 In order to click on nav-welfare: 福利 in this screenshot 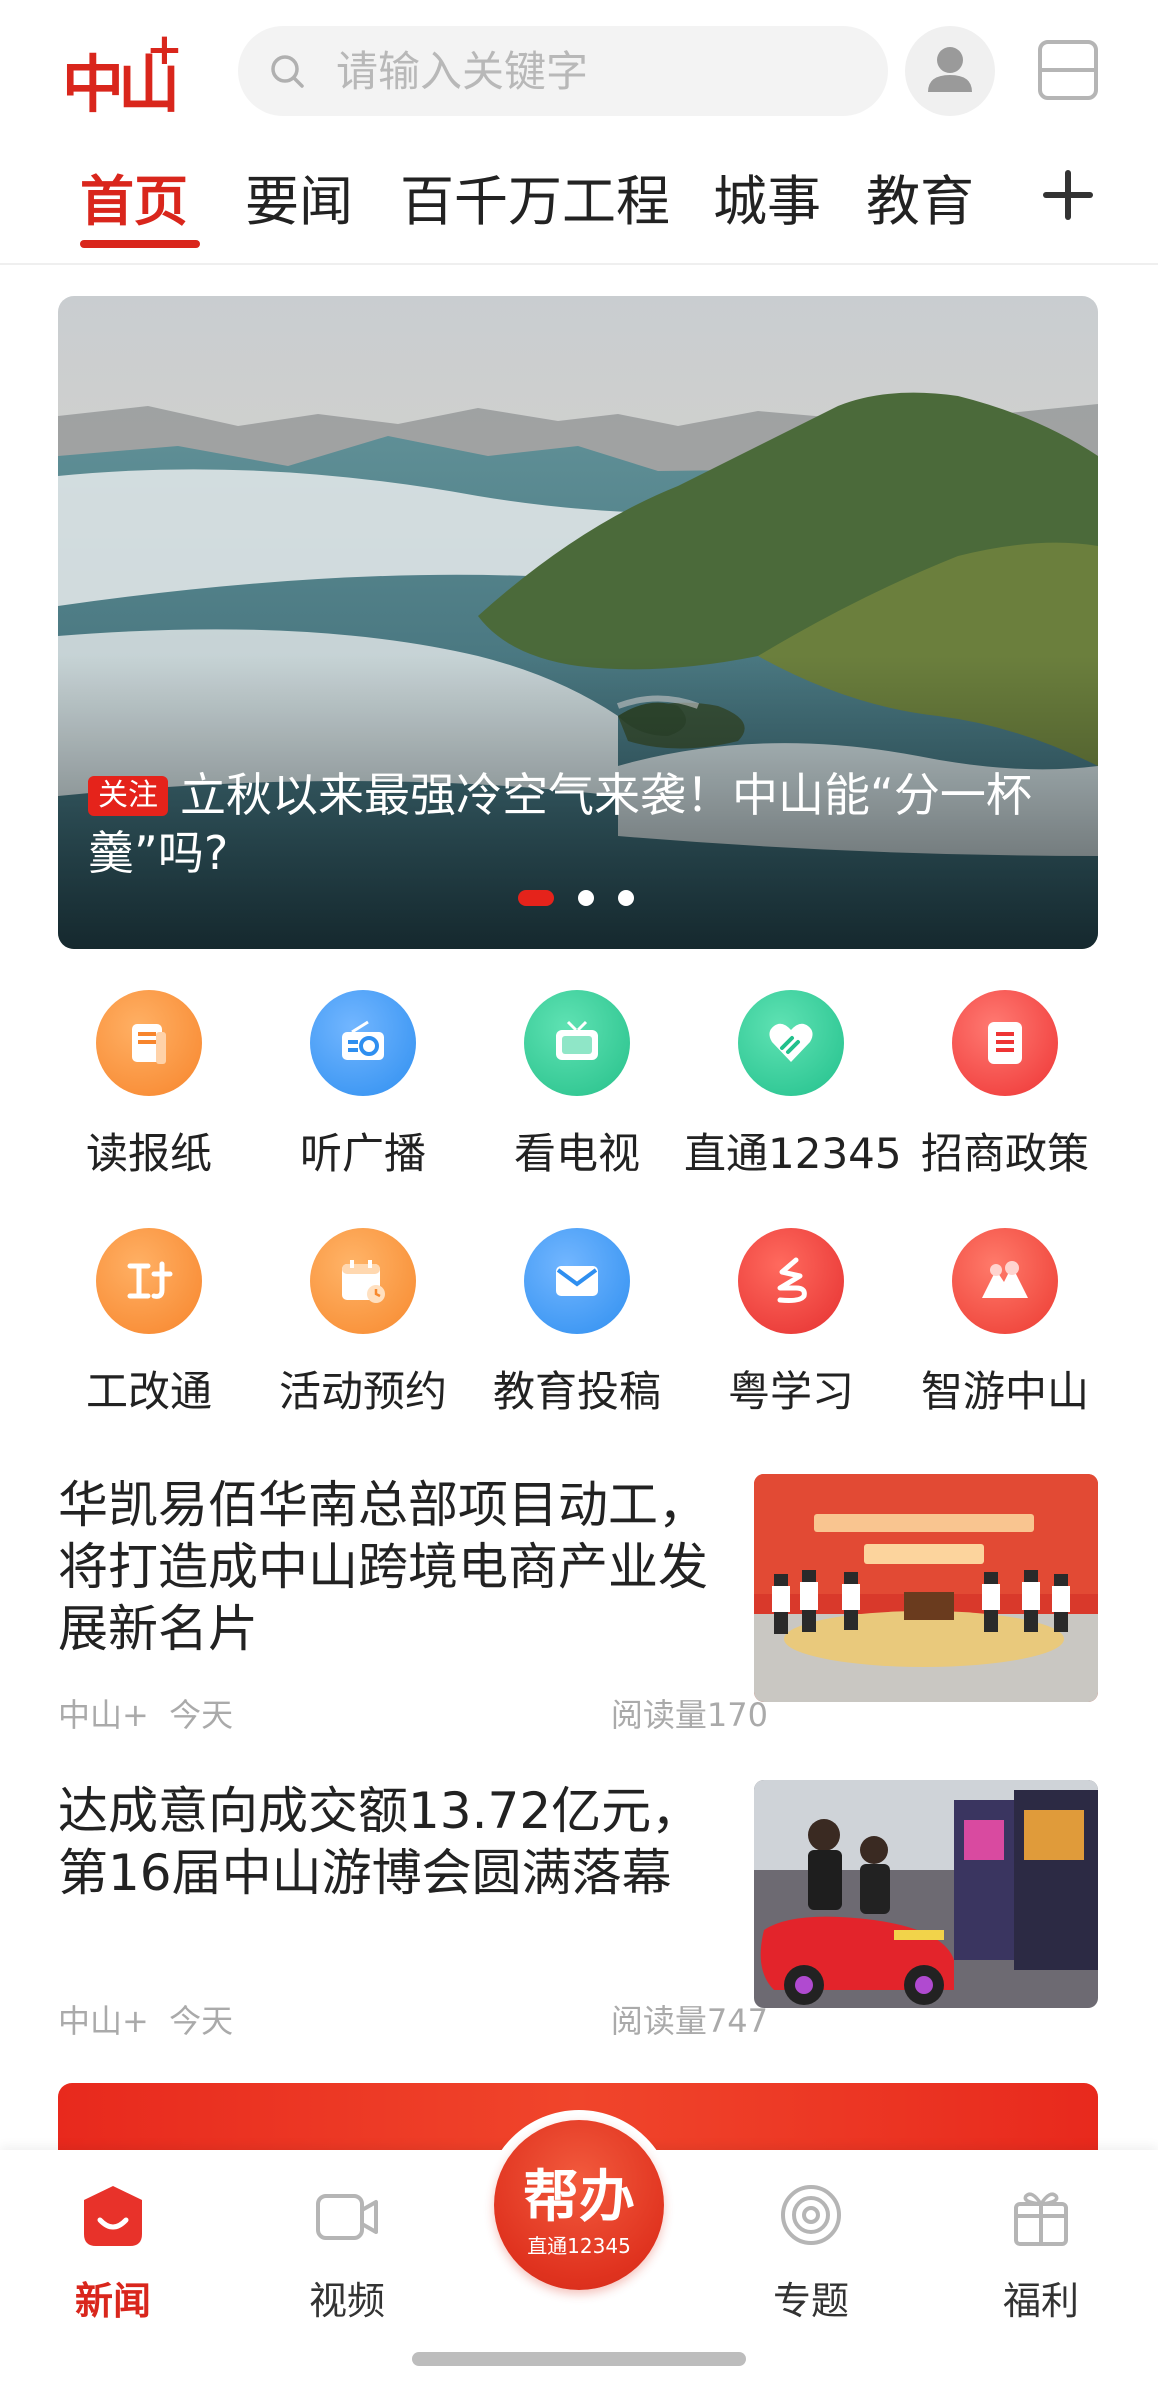, I will do `click(1041, 2250)`.